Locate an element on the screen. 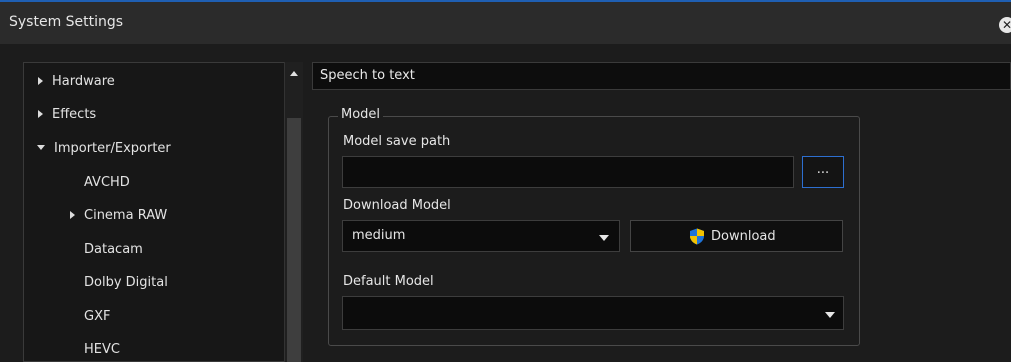 The image size is (1011, 362). model-save-path-label: Model save path is located at coordinates (397, 141).